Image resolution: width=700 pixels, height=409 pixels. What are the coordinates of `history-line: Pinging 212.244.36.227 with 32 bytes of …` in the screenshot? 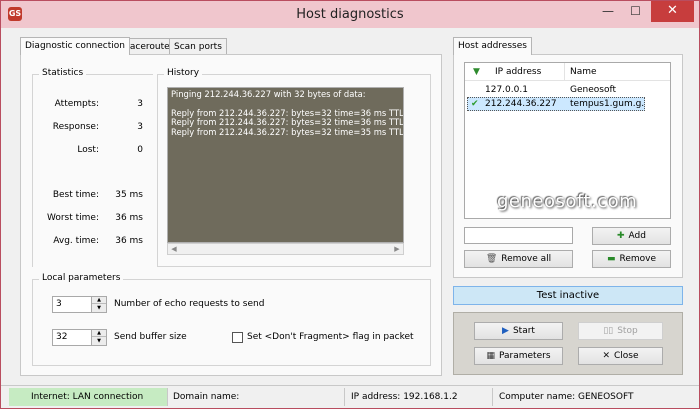 It's located at (268, 94).